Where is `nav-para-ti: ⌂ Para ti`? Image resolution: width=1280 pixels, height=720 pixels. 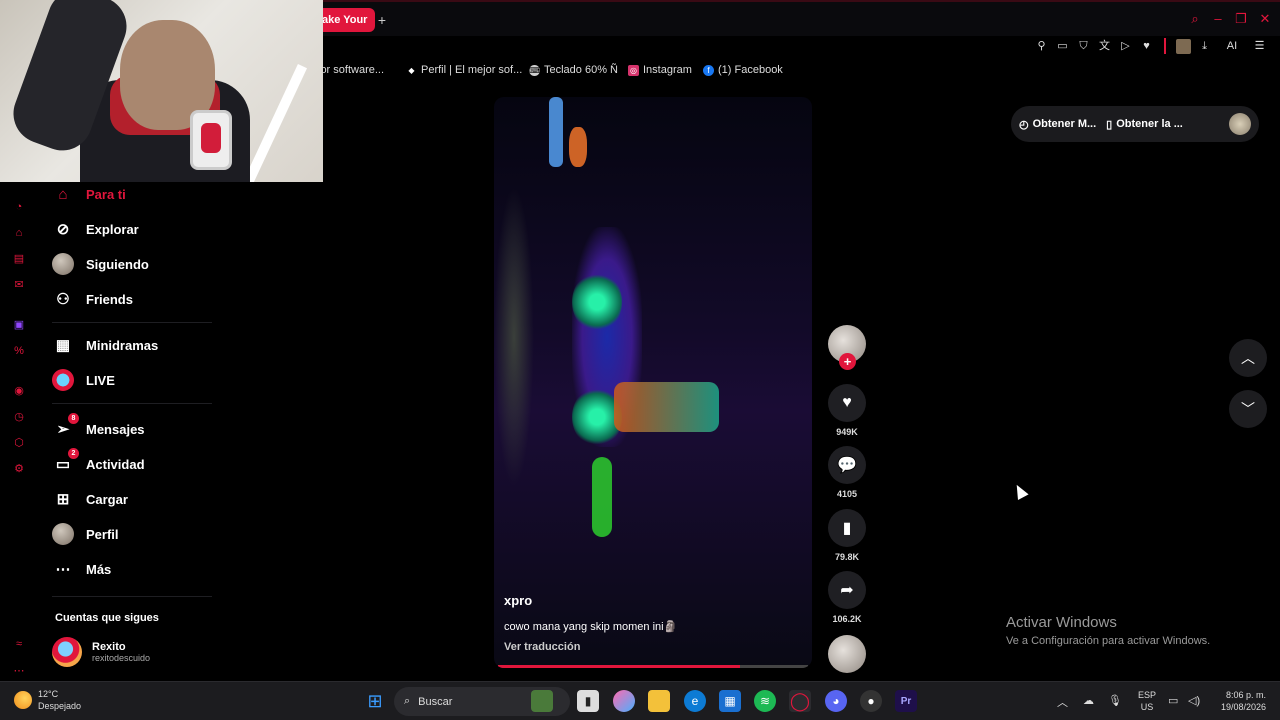 nav-para-ti: ⌂ Para ti is located at coordinates (88, 194).